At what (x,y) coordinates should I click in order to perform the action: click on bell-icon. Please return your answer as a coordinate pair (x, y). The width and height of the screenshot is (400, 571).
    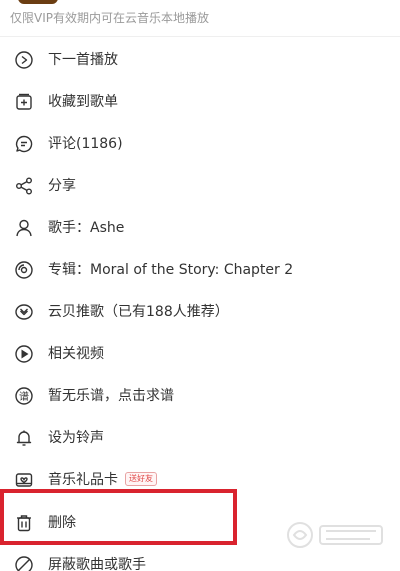
    Looking at the image, I should click on (24, 438).